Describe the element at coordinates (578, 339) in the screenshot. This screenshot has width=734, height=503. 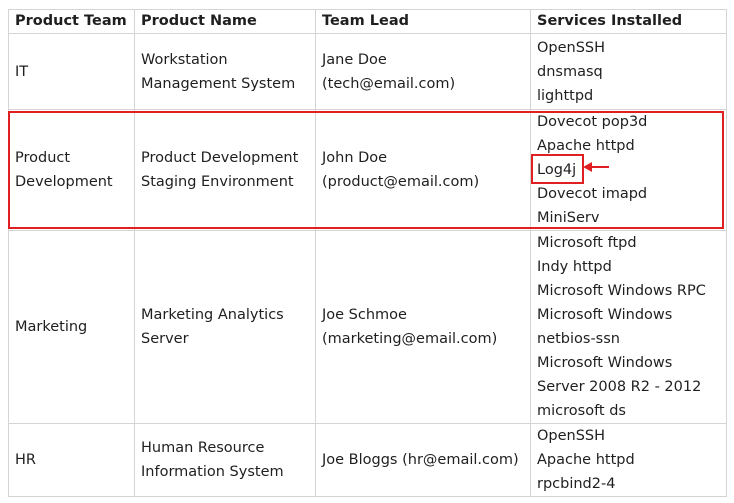
I see `service-item: netbios-ssn` at that location.